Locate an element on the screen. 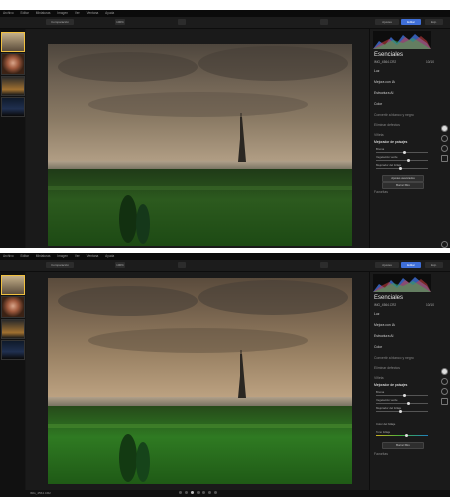 The image size is (450, 497). panel-title: Esenciales is located at coordinates (389, 298).